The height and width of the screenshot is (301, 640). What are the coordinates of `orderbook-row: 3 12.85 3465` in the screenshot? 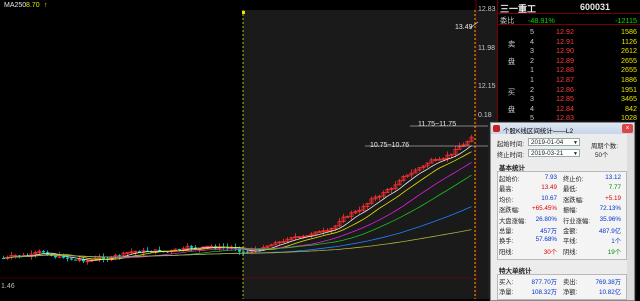 It's located at (569, 98).